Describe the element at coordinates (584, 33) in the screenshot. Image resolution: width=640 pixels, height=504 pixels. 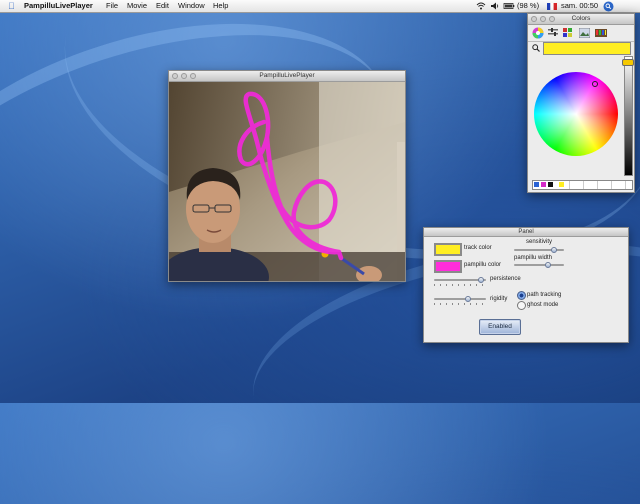
I see `image-palette-icon` at that location.